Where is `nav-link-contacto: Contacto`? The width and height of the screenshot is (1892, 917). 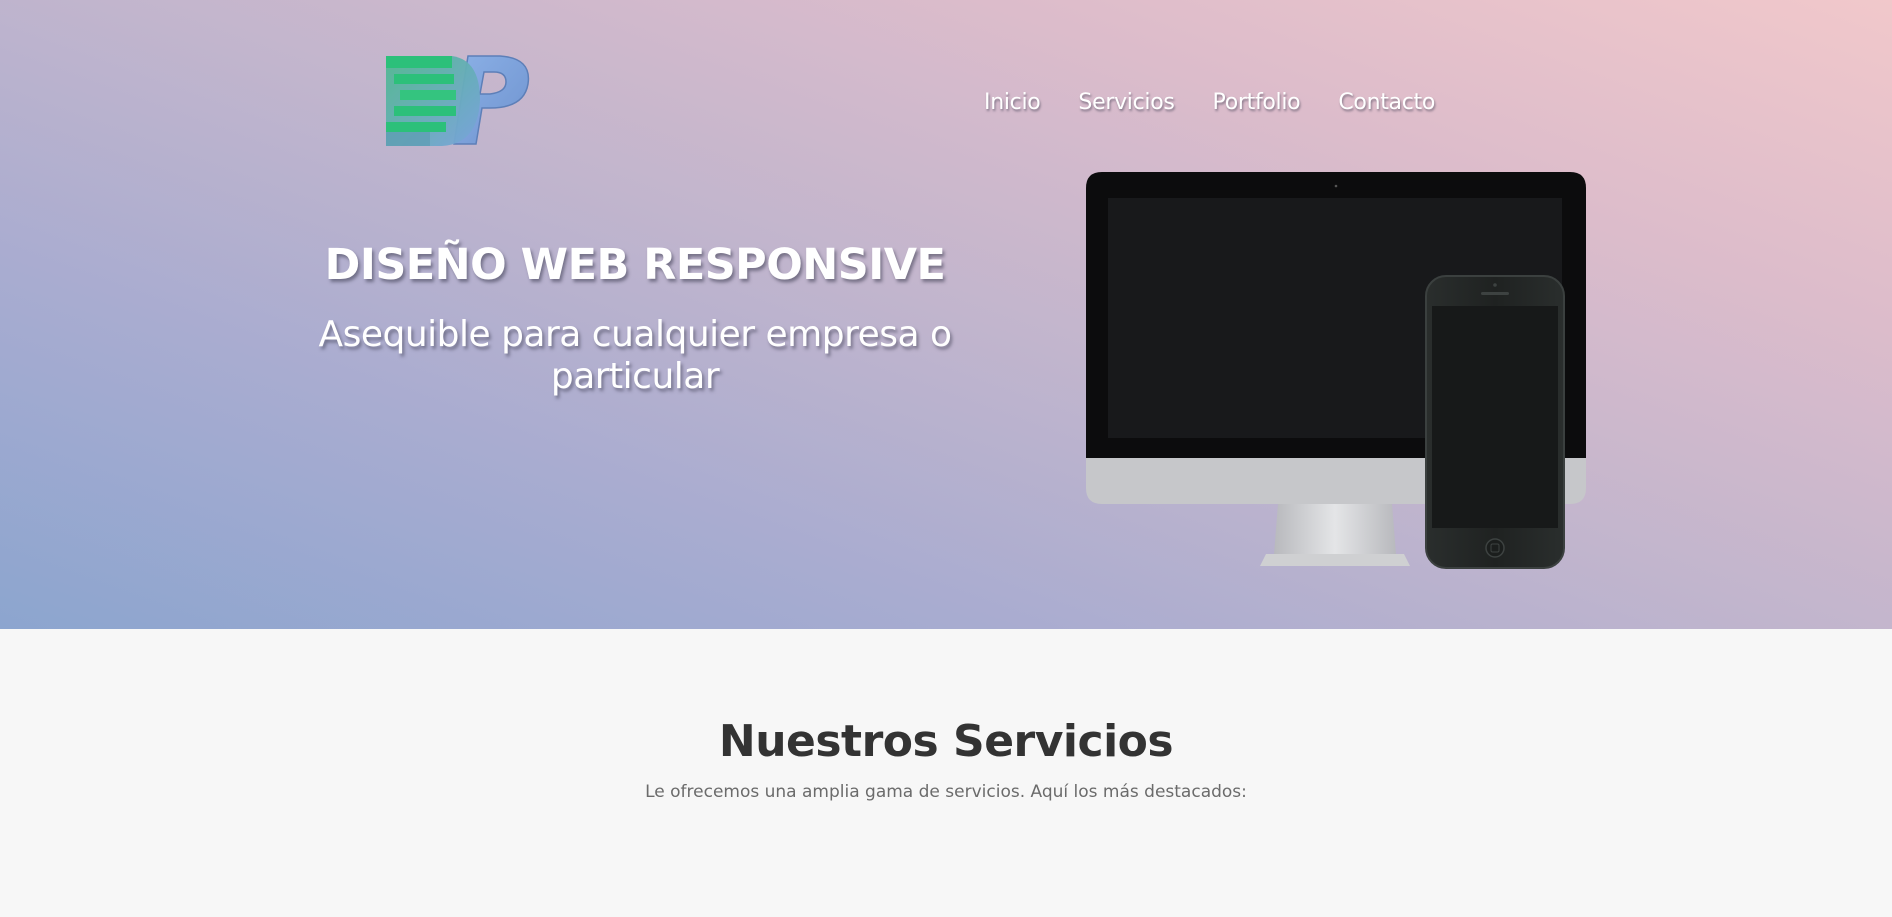 nav-link-contacto: Contacto is located at coordinates (1386, 103).